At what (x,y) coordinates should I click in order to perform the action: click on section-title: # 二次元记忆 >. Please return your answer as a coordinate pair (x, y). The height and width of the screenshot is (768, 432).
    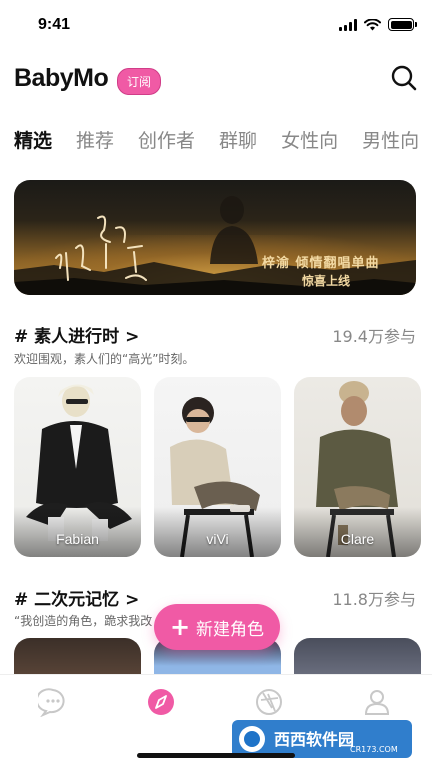
    Looking at the image, I should click on (76, 597).